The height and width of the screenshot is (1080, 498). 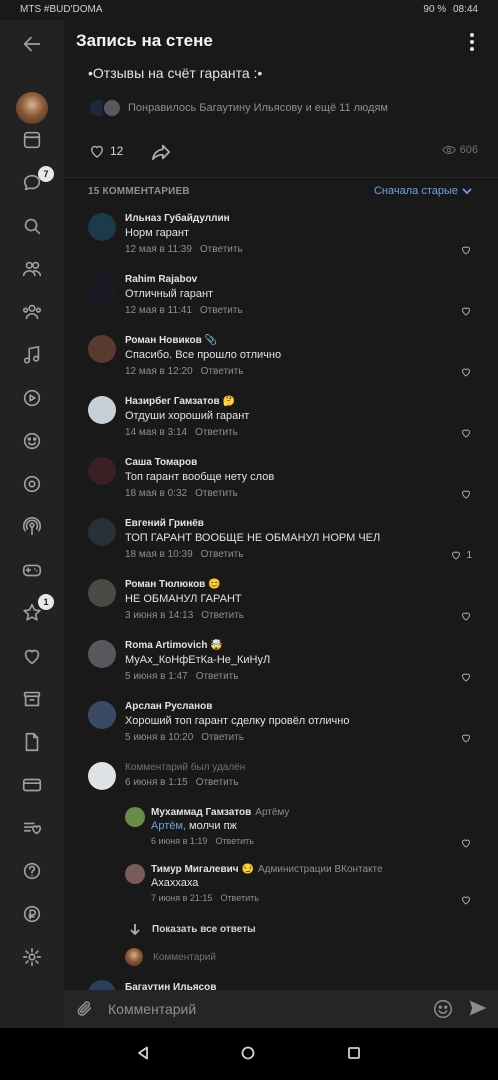 I want to click on comment-text-body: молчи пж, so click(x=211, y=826).